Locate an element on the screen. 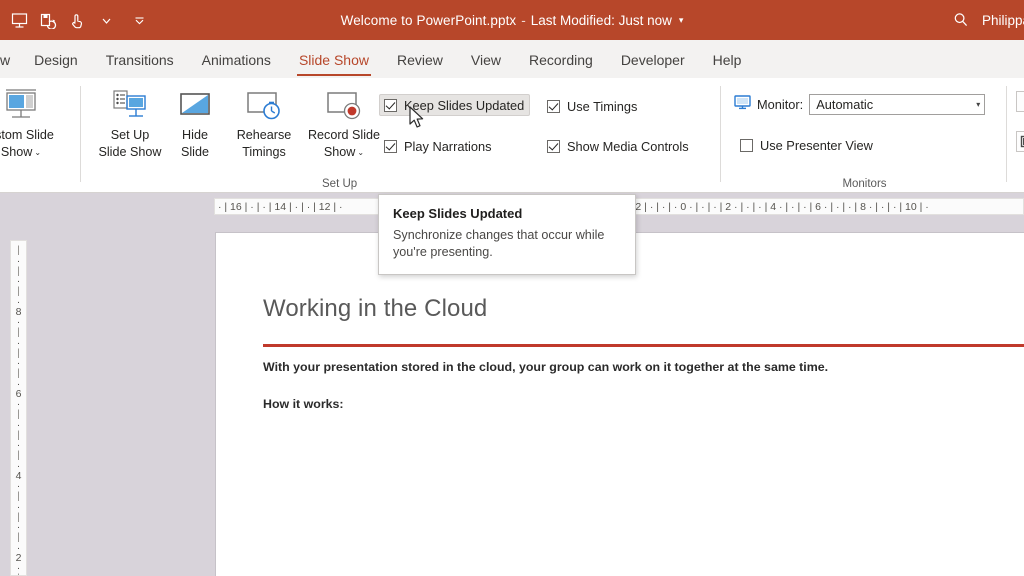  tab-recording: Recording is located at coordinates (561, 60).